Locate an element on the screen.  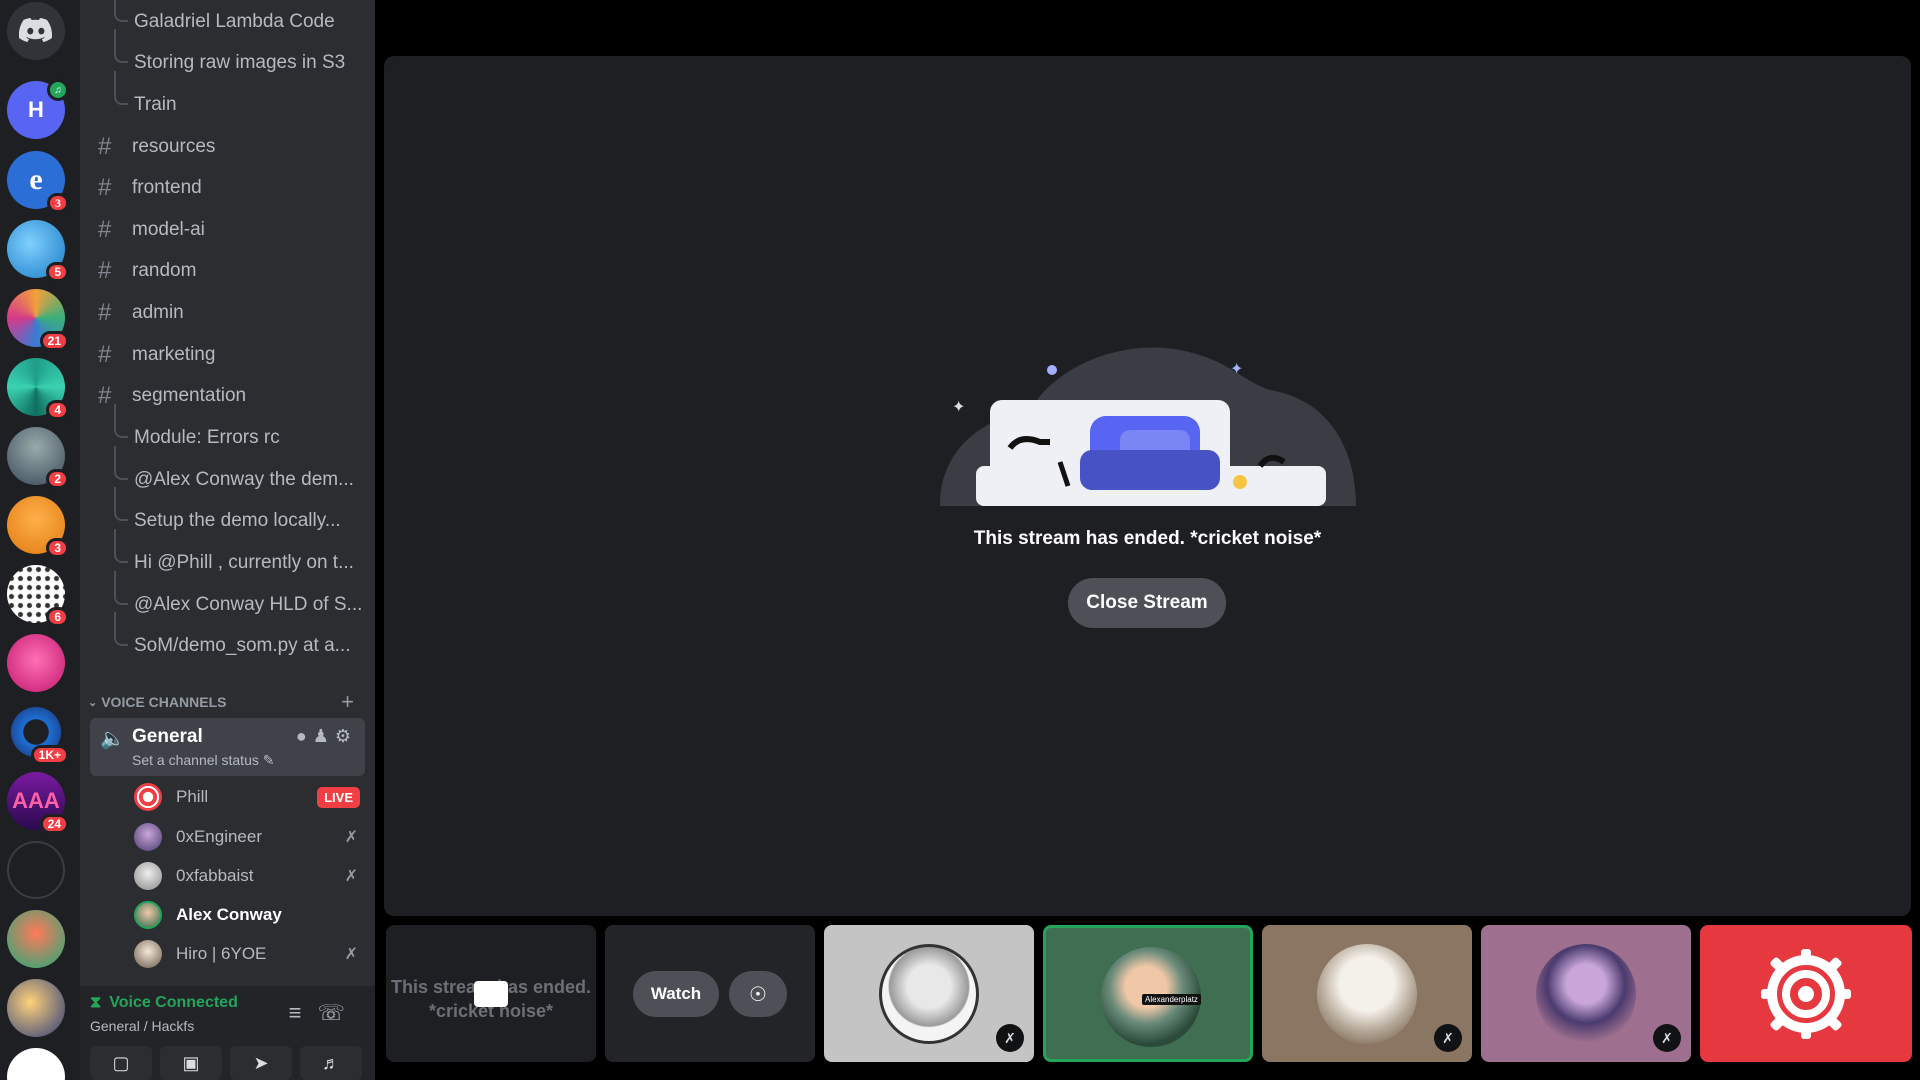
channel-marketing: # marketing is located at coordinates (156, 355).